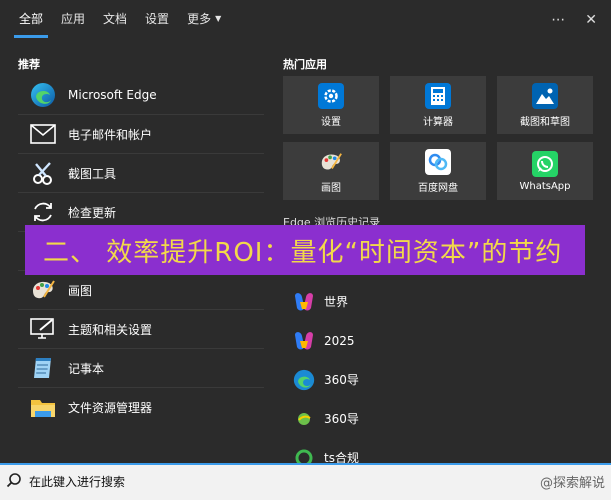 The height and width of the screenshot is (500, 611). Describe the element at coordinates (441, 138) in the screenshot. I see `top-apps-grid: 设置 计算器 截图和草图 画图 百度网盘 WhatsApp` at that location.